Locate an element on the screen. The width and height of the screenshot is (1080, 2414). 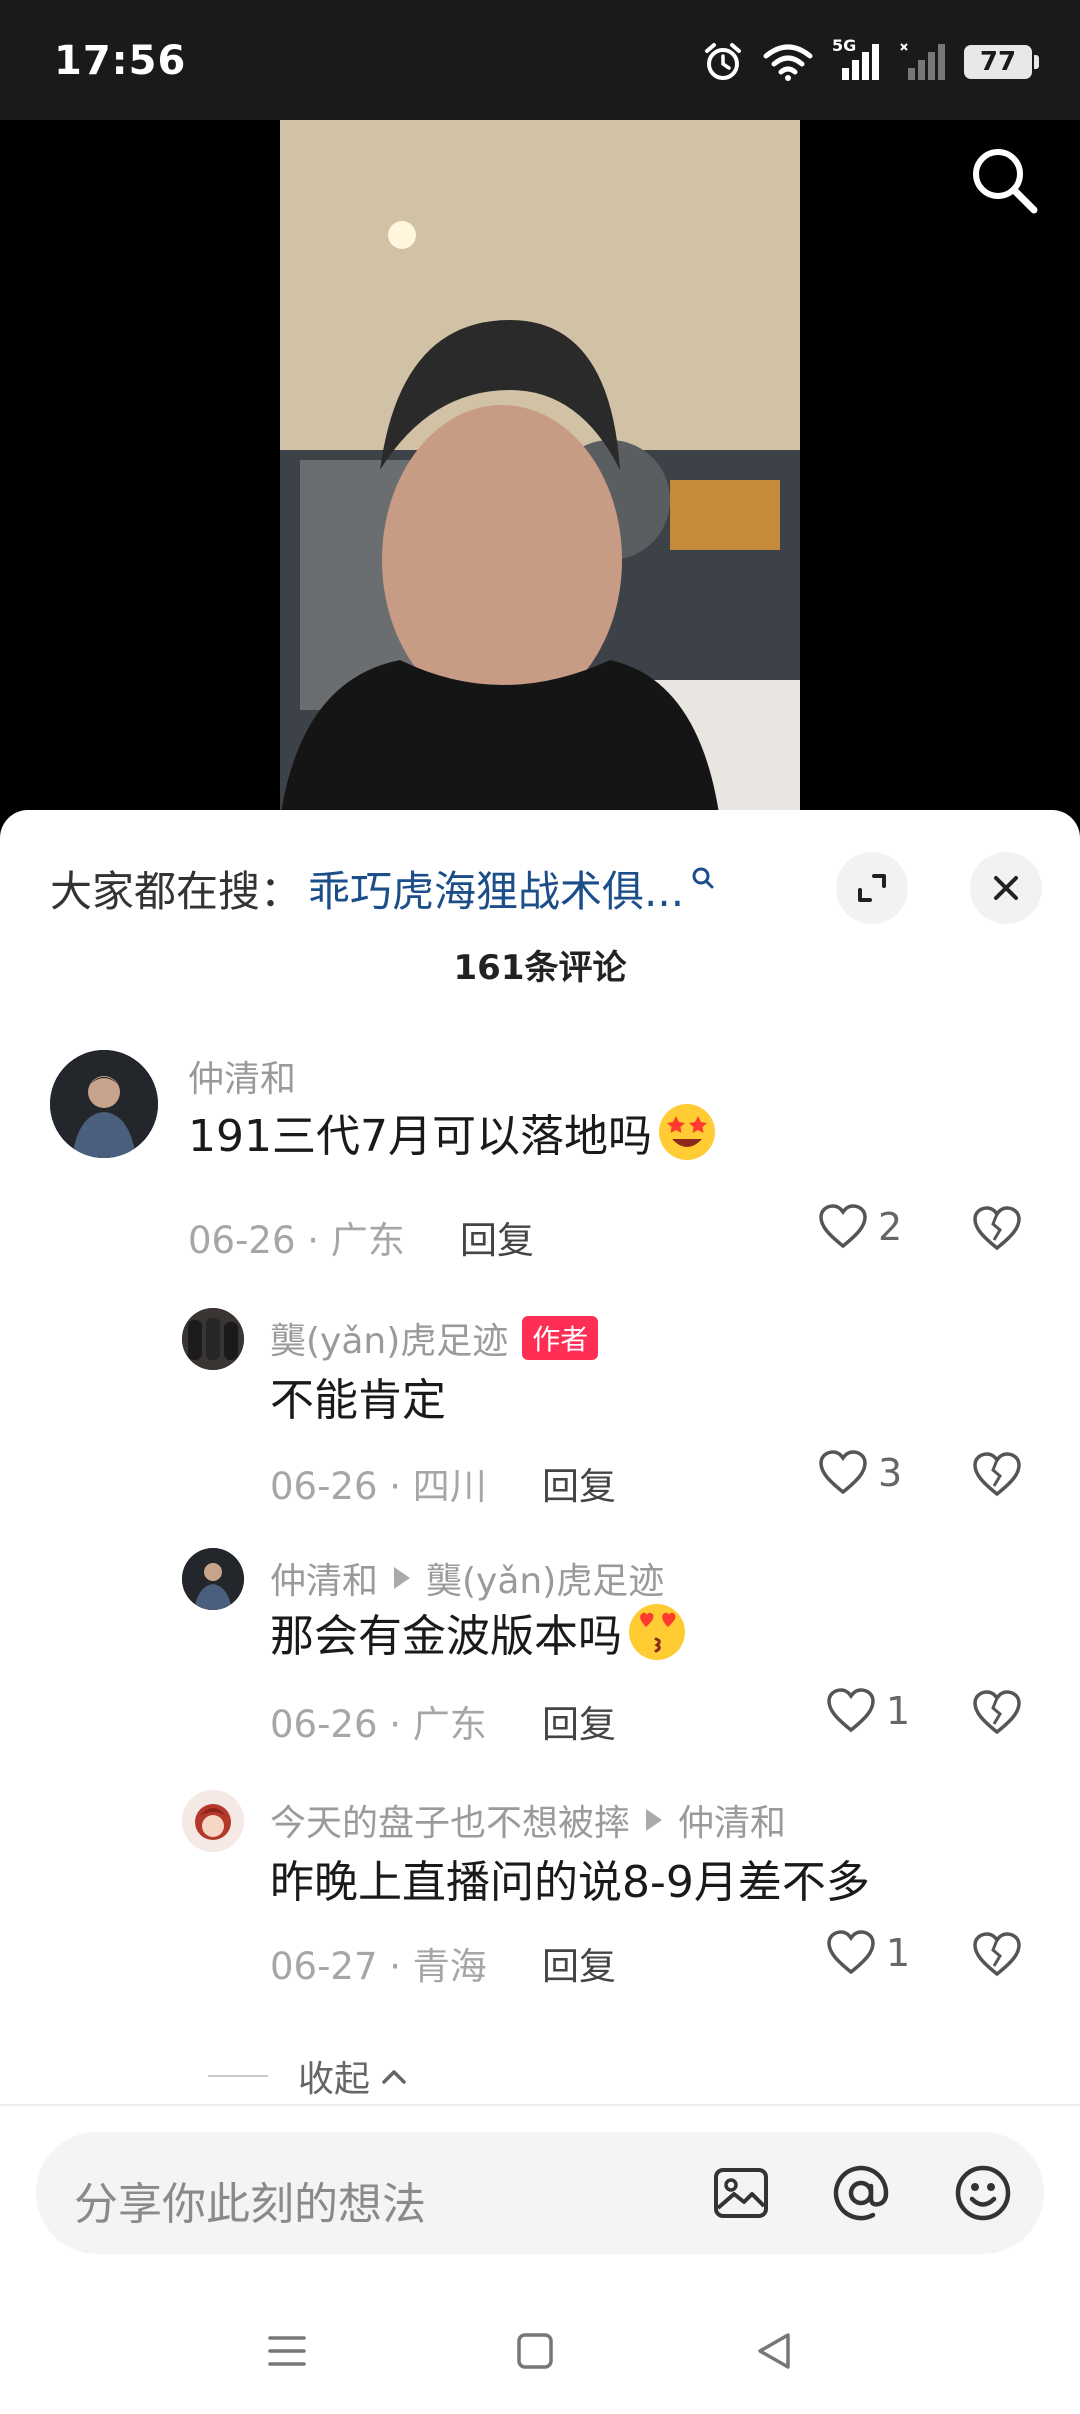
battery-level: 77 is located at coordinates (998, 62).